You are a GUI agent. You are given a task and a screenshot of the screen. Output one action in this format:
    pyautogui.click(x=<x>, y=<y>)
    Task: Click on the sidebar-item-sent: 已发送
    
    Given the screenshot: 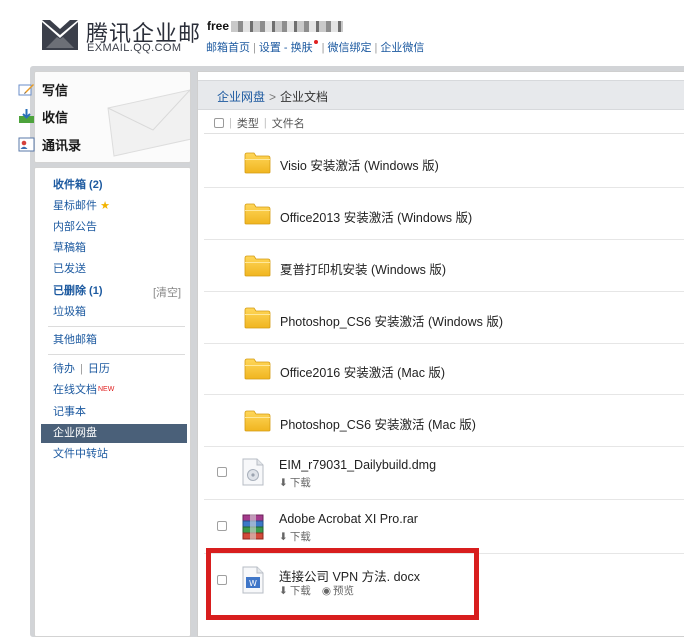 What is the action you would take?
    pyautogui.click(x=69, y=269)
    